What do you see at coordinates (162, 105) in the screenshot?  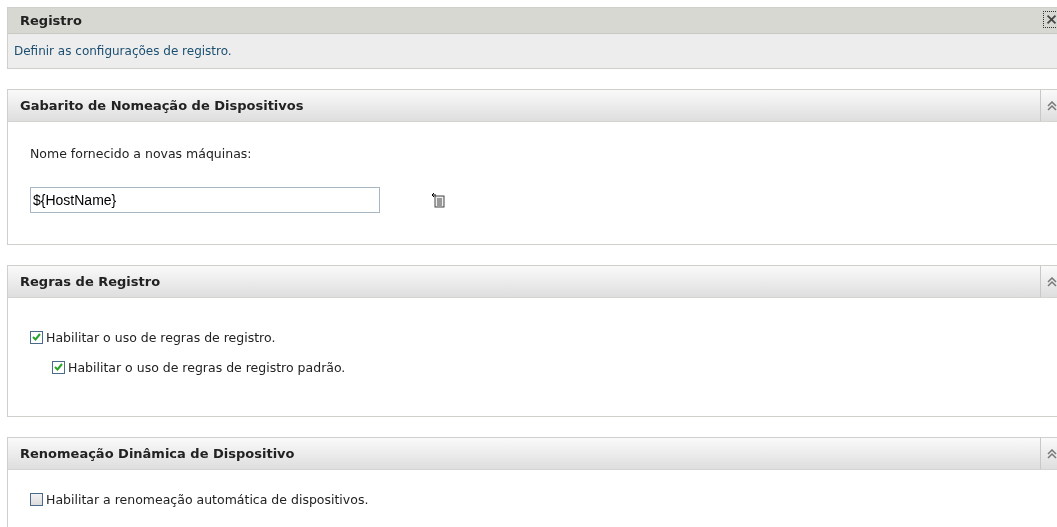 I see `section-title: Gabarito de Nomeação de Dispositivos` at bounding box center [162, 105].